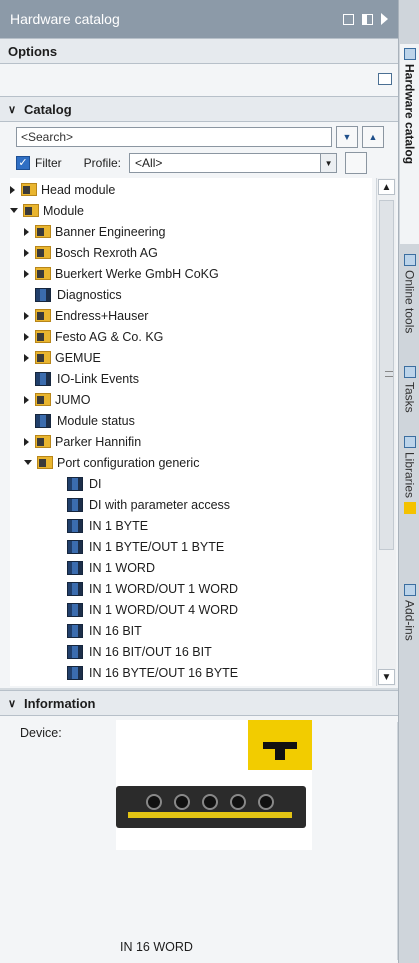  Describe the element at coordinates (23, 163) in the screenshot. I see `filter-checkbox: ✓` at that location.